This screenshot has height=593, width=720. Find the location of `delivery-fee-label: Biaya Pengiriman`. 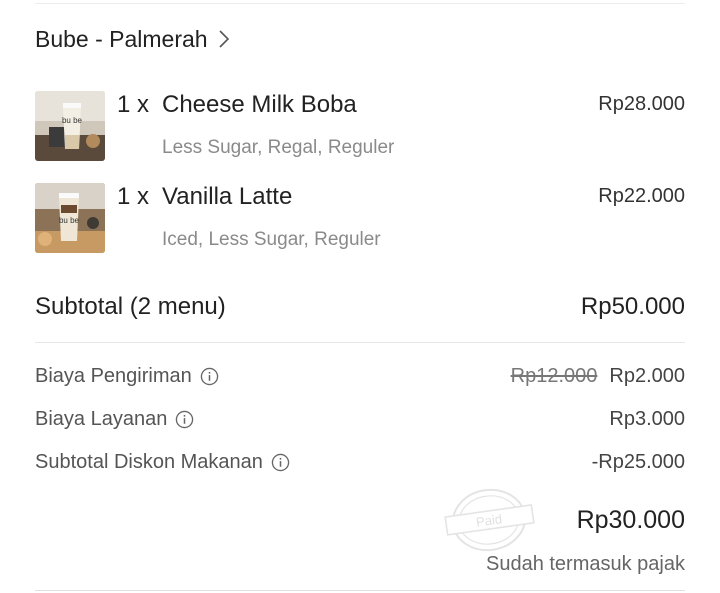

delivery-fee-label: Biaya Pengiriman is located at coordinates (127, 376).